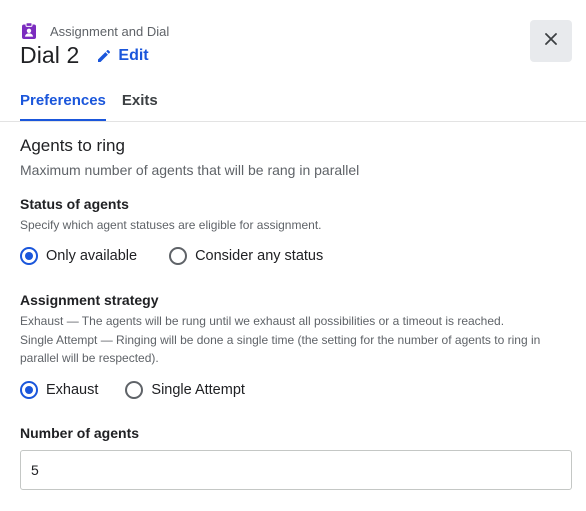 Image resolution: width=586 pixels, height=511 pixels. What do you see at coordinates (63, 105) in the screenshot?
I see `tab-preferences: Preferences` at bounding box center [63, 105].